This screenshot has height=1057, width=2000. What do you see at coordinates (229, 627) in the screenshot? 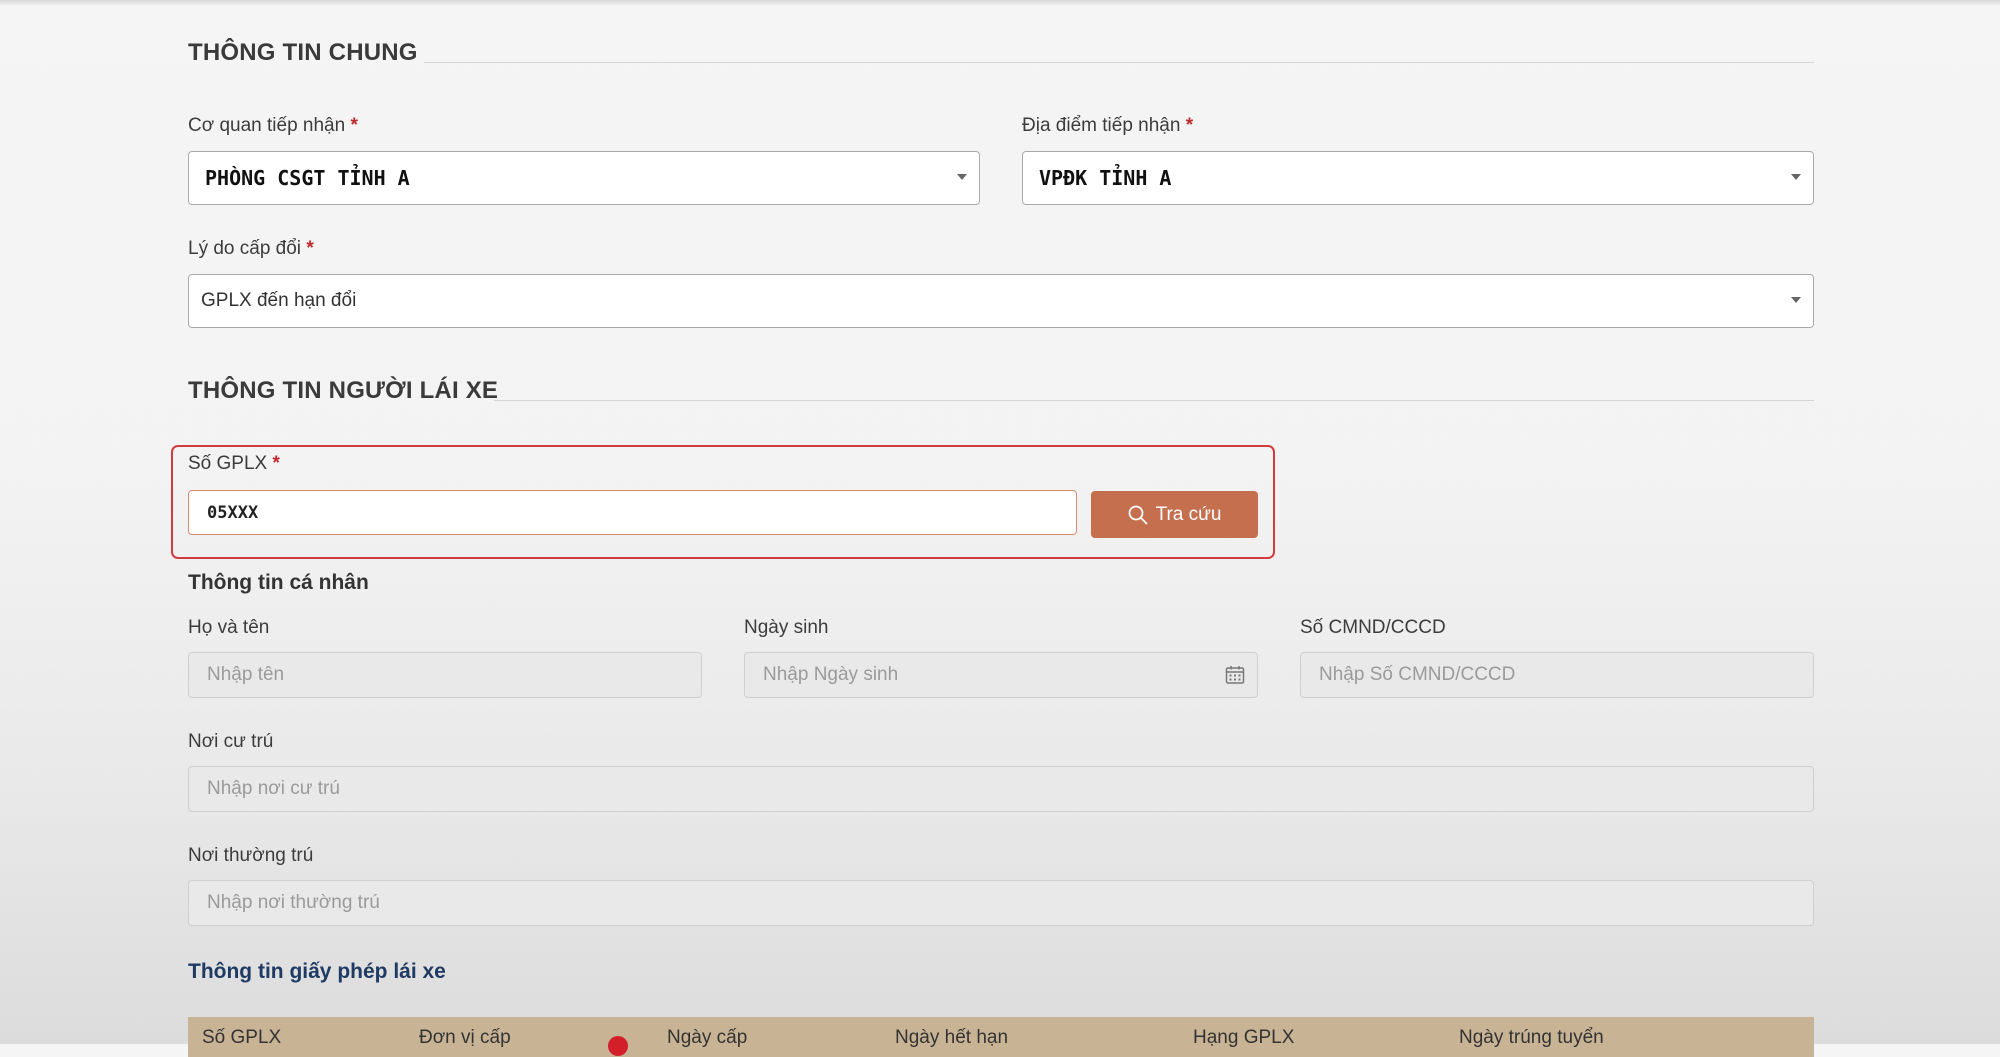
I see `full-name-label: Họ và tên` at bounding box center [229, 627].